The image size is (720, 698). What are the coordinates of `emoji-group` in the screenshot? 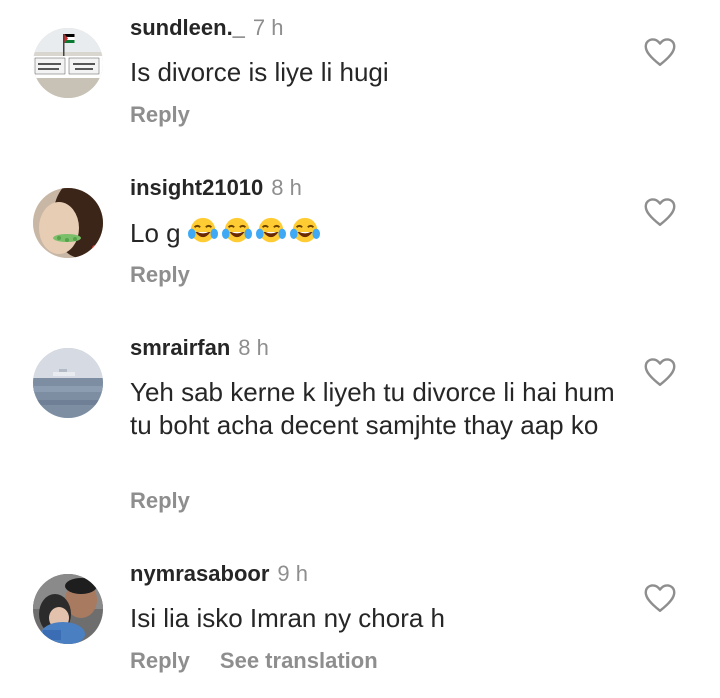 It's located at (252, 232).